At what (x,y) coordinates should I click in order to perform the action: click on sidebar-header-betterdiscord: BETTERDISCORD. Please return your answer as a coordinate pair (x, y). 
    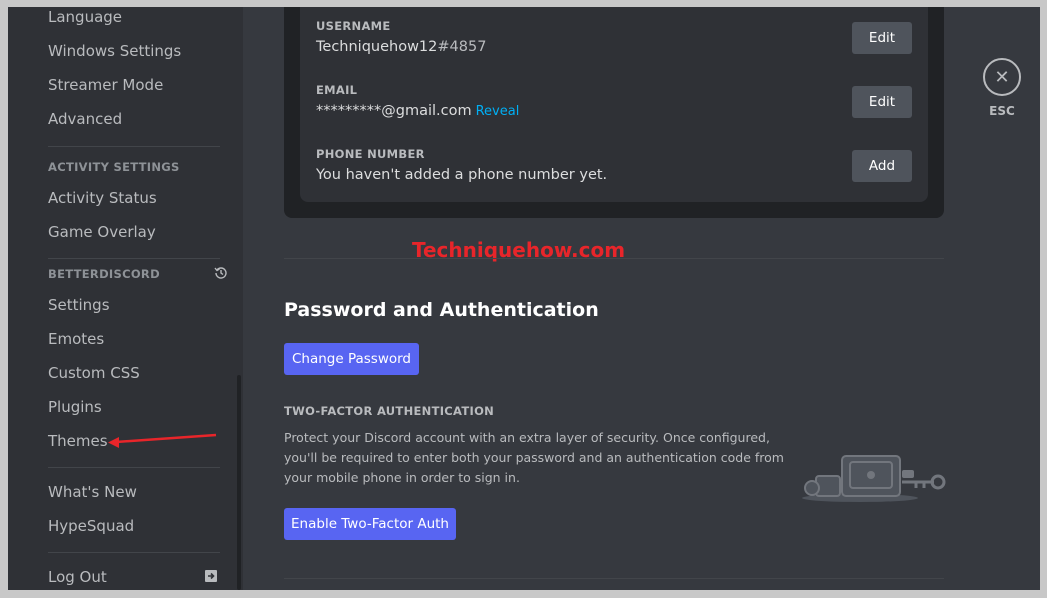
    Looking at the image, I should click on (104, 274).